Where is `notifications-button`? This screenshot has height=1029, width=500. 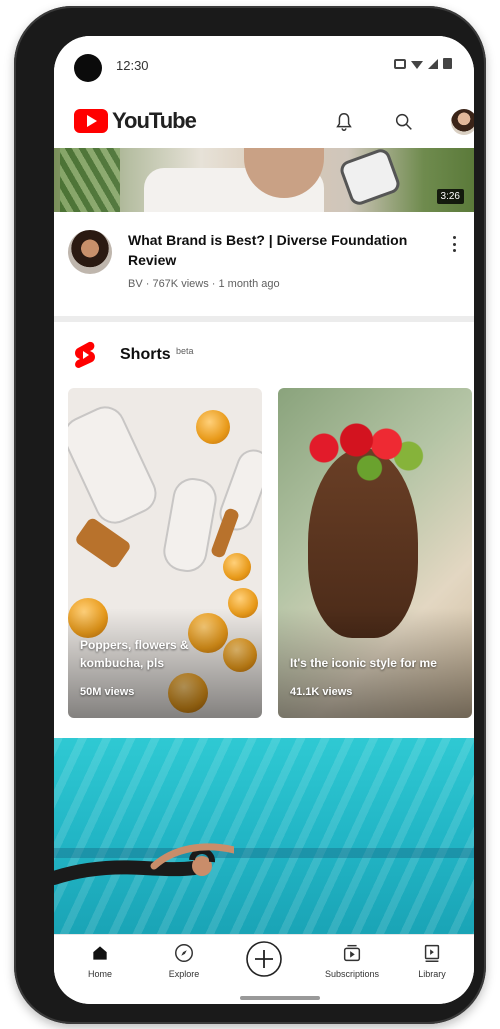
notifications-button is located at coordinates (344, 122).